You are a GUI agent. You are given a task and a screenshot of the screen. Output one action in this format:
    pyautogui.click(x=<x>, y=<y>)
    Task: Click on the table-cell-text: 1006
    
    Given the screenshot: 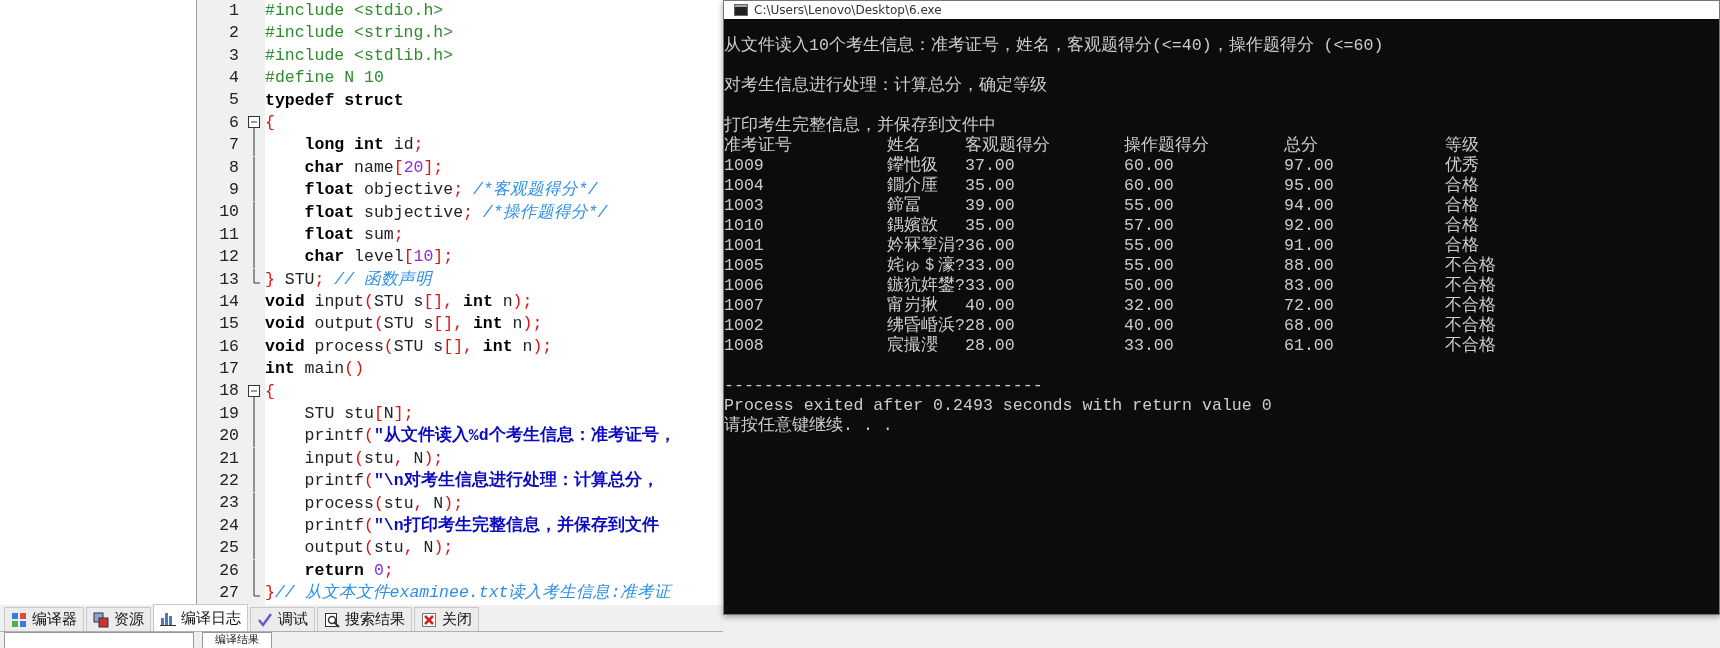 What is the action you would take?
    pyautogui.click(x=744, y=286)
    